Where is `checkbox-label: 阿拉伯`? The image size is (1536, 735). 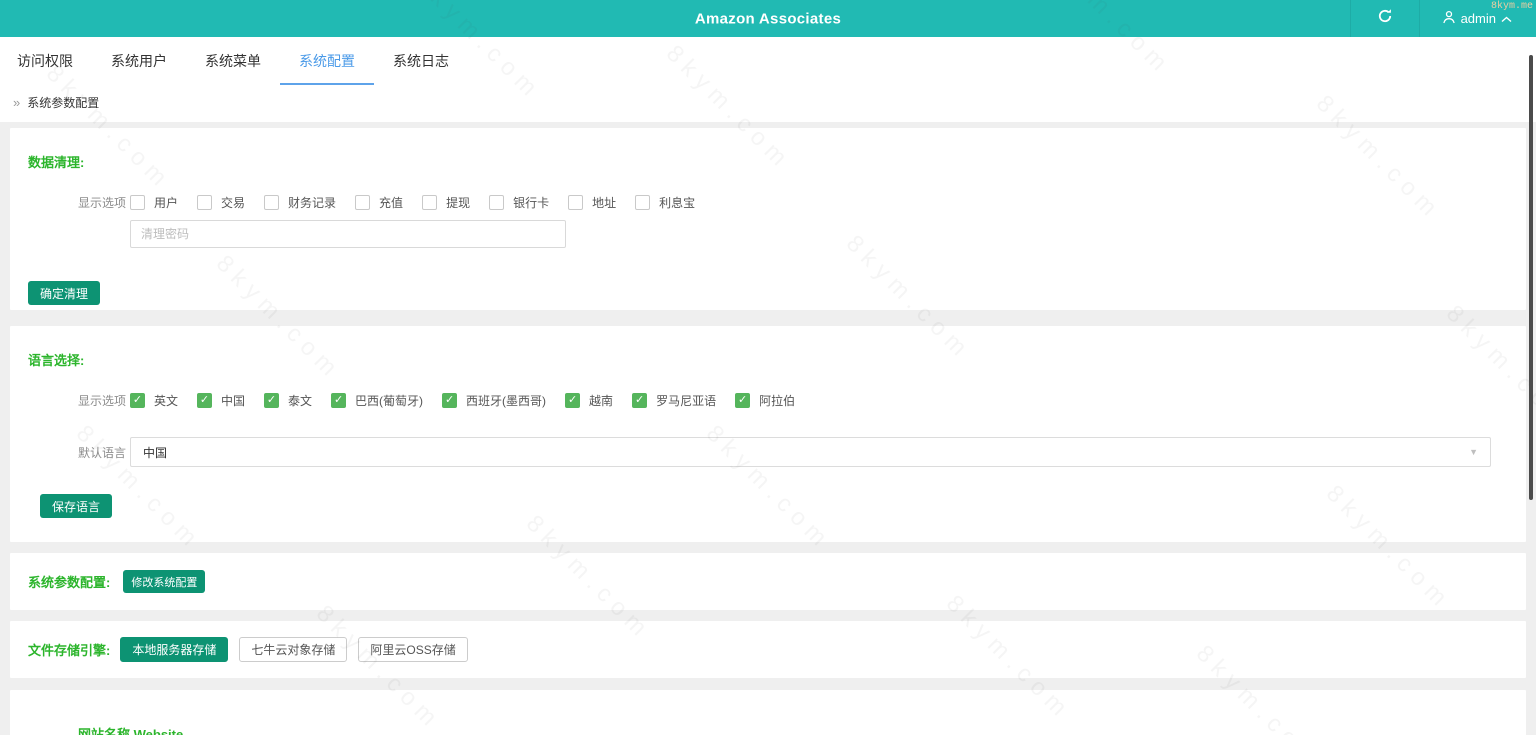
checkbox-label: 阿拉伯 is located at coordinates (777, 401).